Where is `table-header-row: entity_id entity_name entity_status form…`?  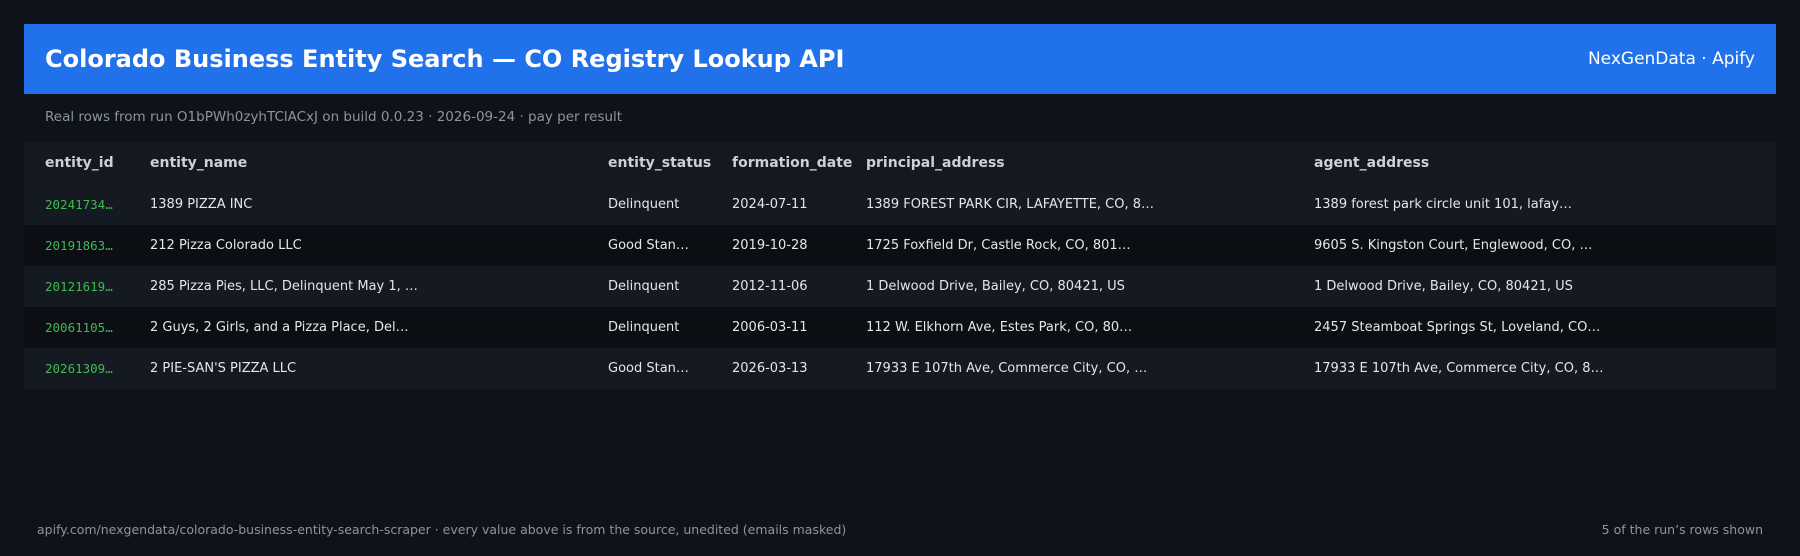
table-header-row: entity_id entity_name entity_status form… is located at coordinates (900, 163).